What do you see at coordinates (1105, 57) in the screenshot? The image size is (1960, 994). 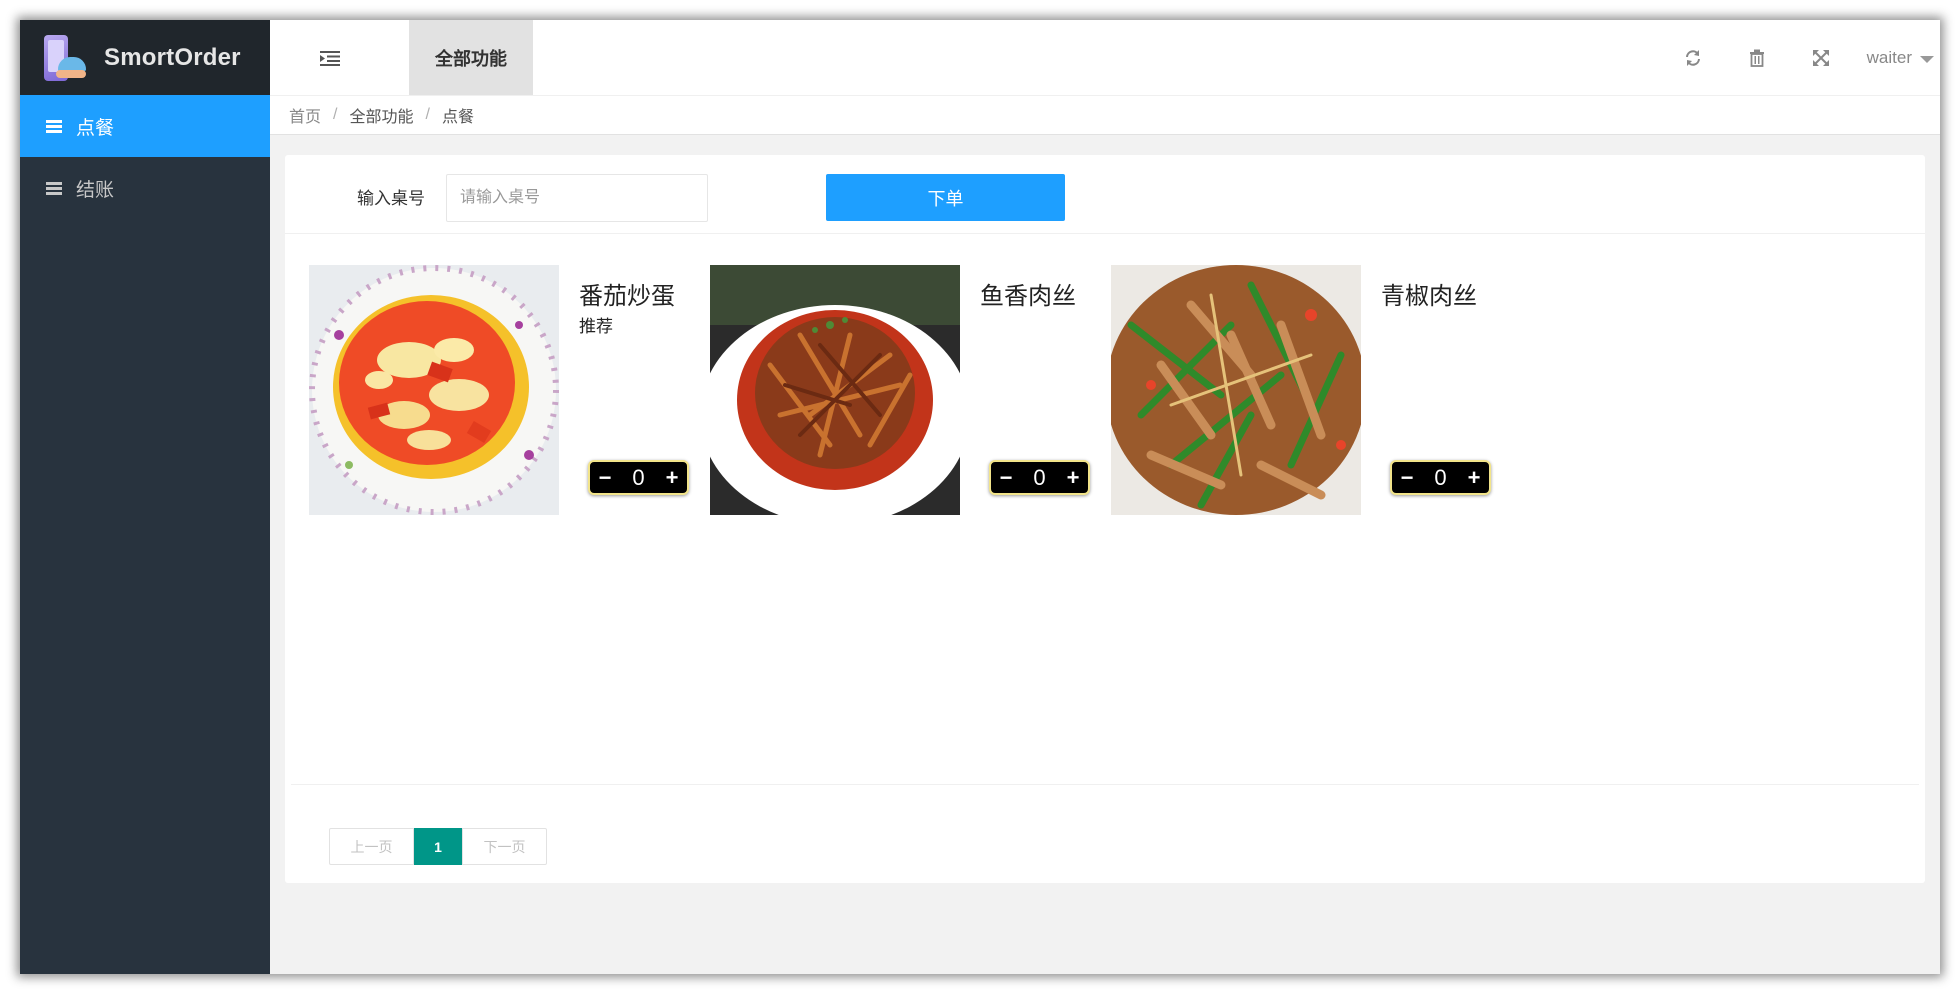 I see `top-header: 全部功能 waiter` at bounding box center [1105, 57].